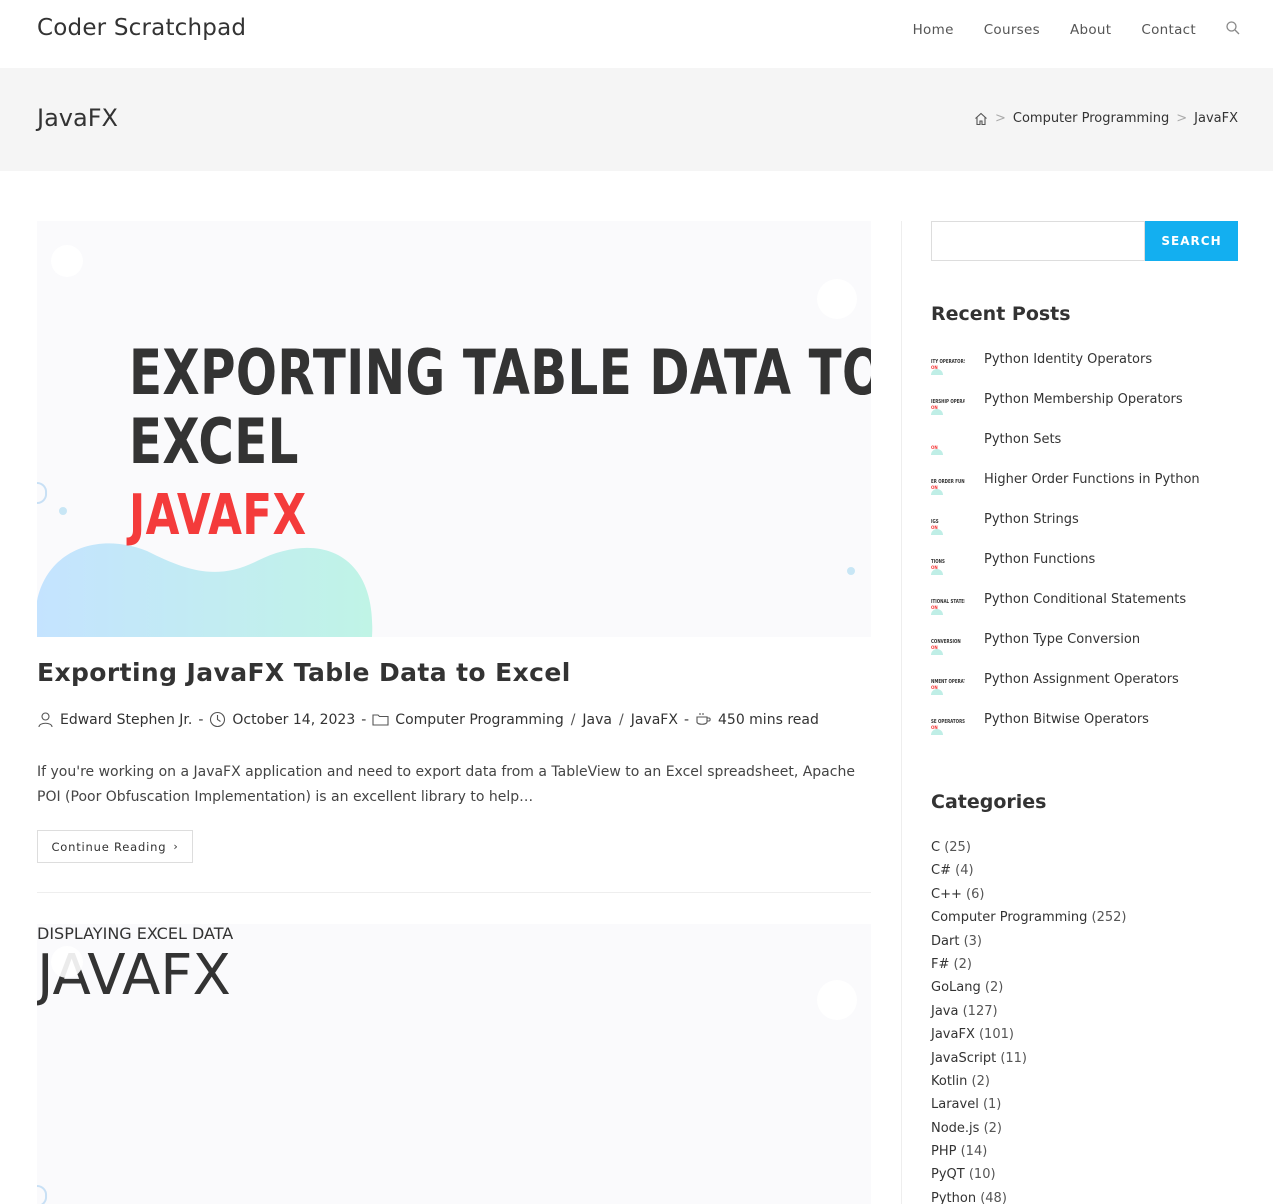 This screenshot has height=1204, width=1273. I want to click on folder-icon, so click(380, 720).